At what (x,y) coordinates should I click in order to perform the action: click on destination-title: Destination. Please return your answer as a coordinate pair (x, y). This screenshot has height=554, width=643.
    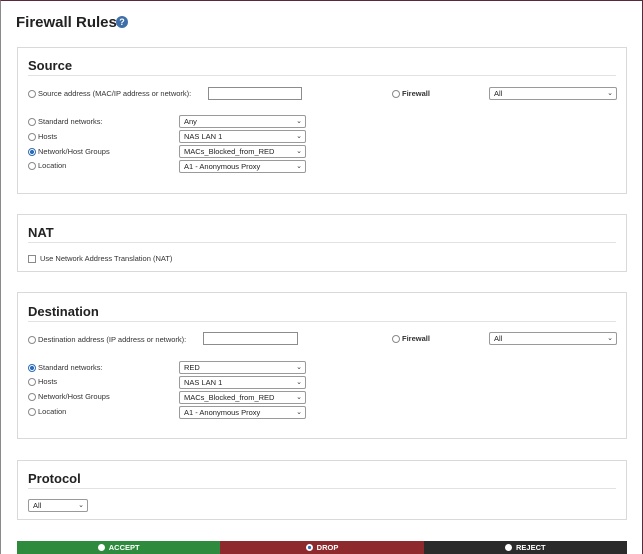
    Looking at the image, I should click on (63, 311).